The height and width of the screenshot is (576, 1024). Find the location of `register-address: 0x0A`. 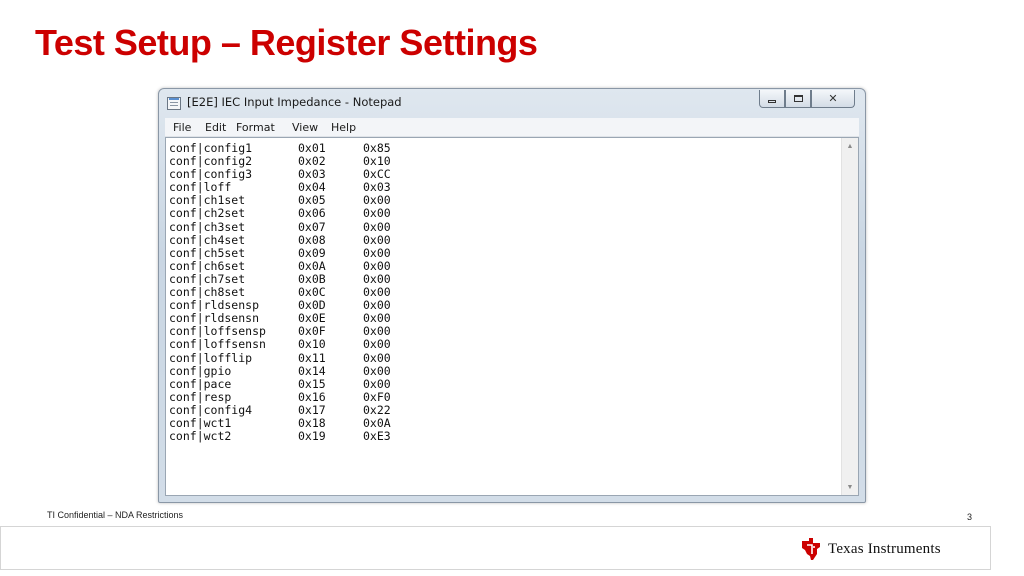

register-address: 0x0A is located at coordinates (312, 265).